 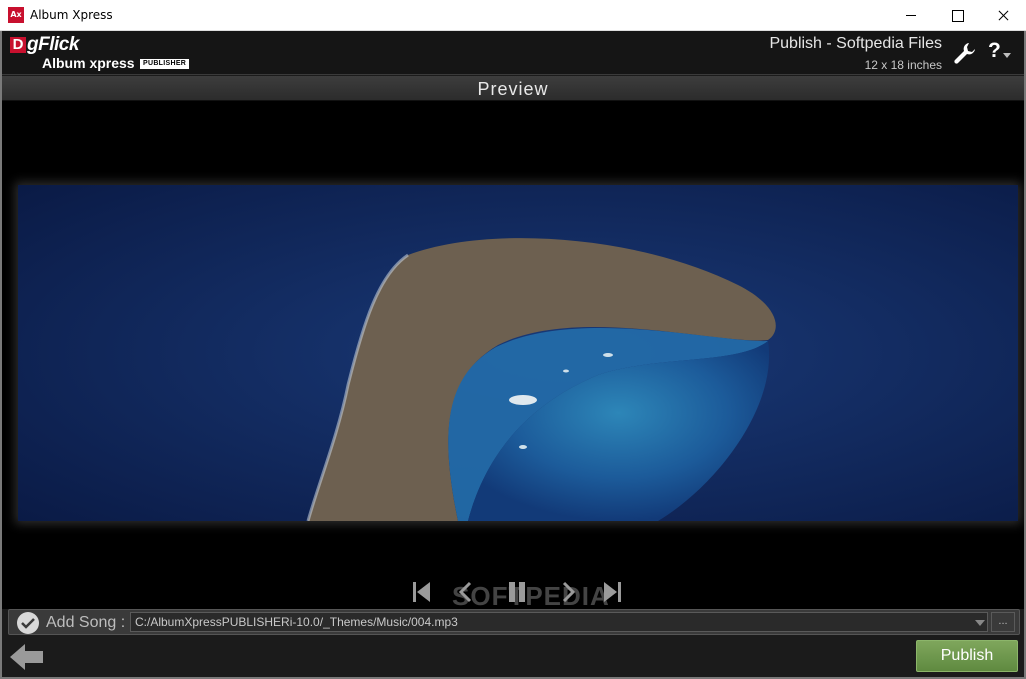 I want to click on maximize-button, so click(x=957, y=15).